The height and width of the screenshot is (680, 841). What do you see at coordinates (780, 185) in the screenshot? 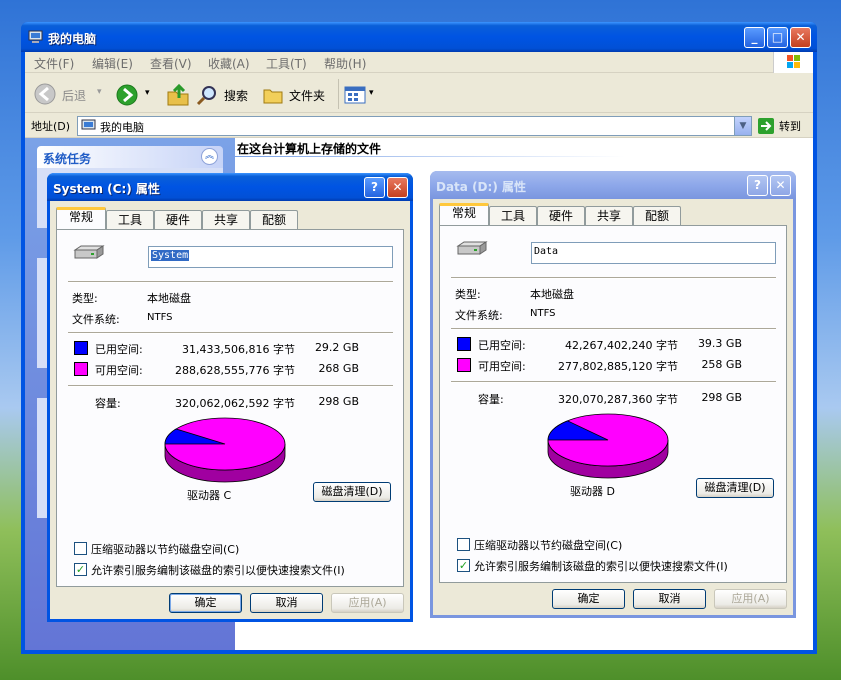
I see `drive-d-close-button: ✕` at bounding box center [780, 185].